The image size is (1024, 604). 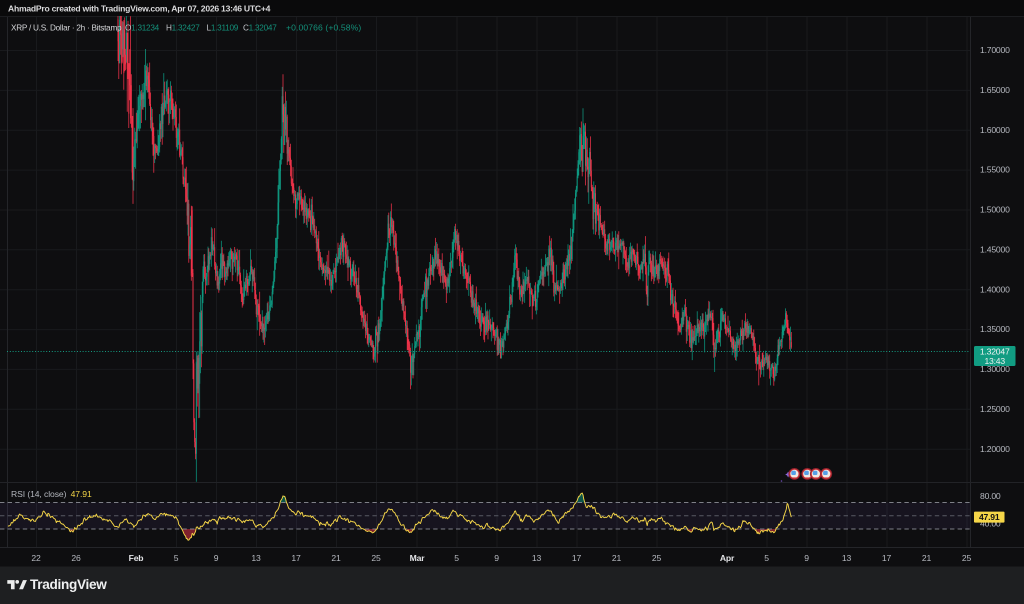 I want to click on svg-text: 1.50000, so click(x=995, y=210).